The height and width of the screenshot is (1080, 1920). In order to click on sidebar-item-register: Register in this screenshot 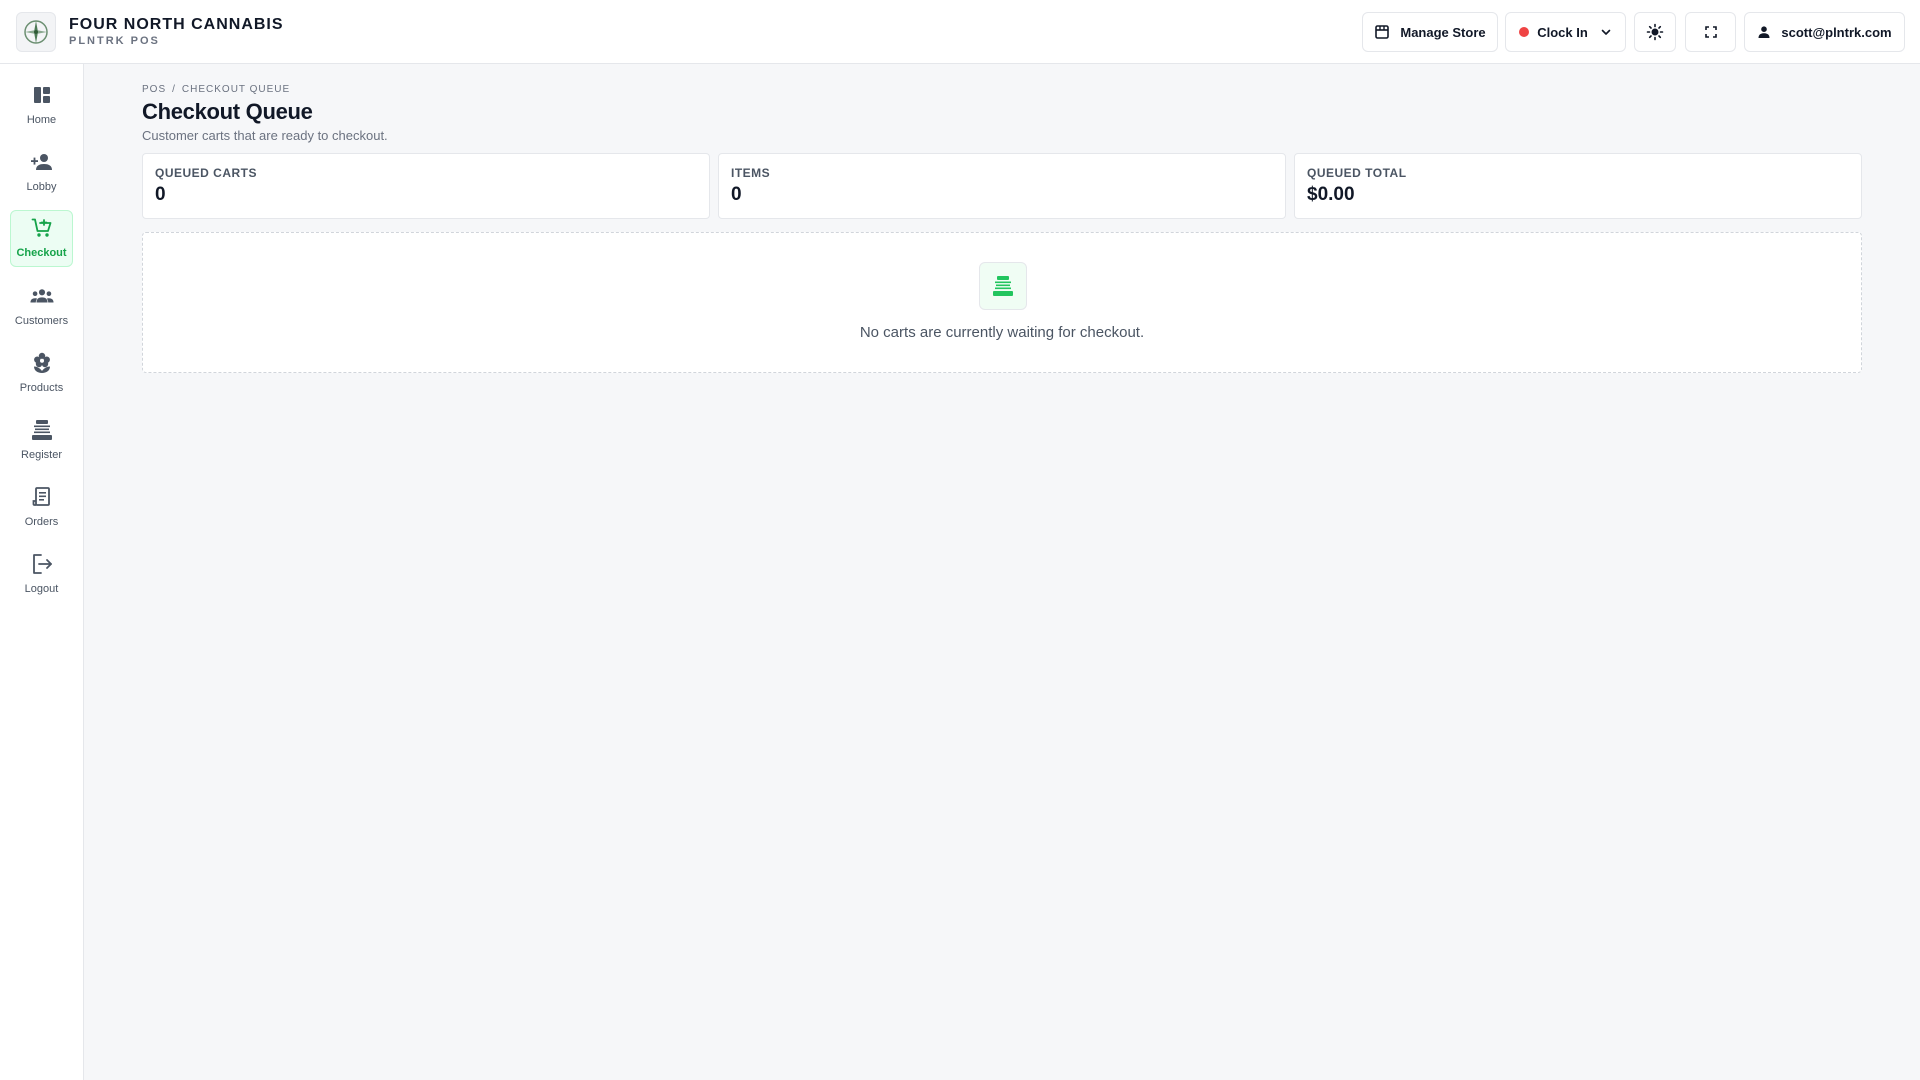, I will do `click(41, 441)`.